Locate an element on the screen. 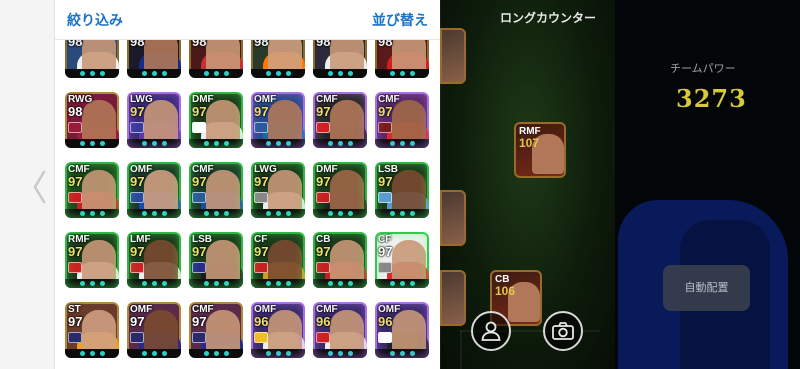 This screenshot has height=369, width=800. team-power-value: 3273 is located at coordinates (711, 98).